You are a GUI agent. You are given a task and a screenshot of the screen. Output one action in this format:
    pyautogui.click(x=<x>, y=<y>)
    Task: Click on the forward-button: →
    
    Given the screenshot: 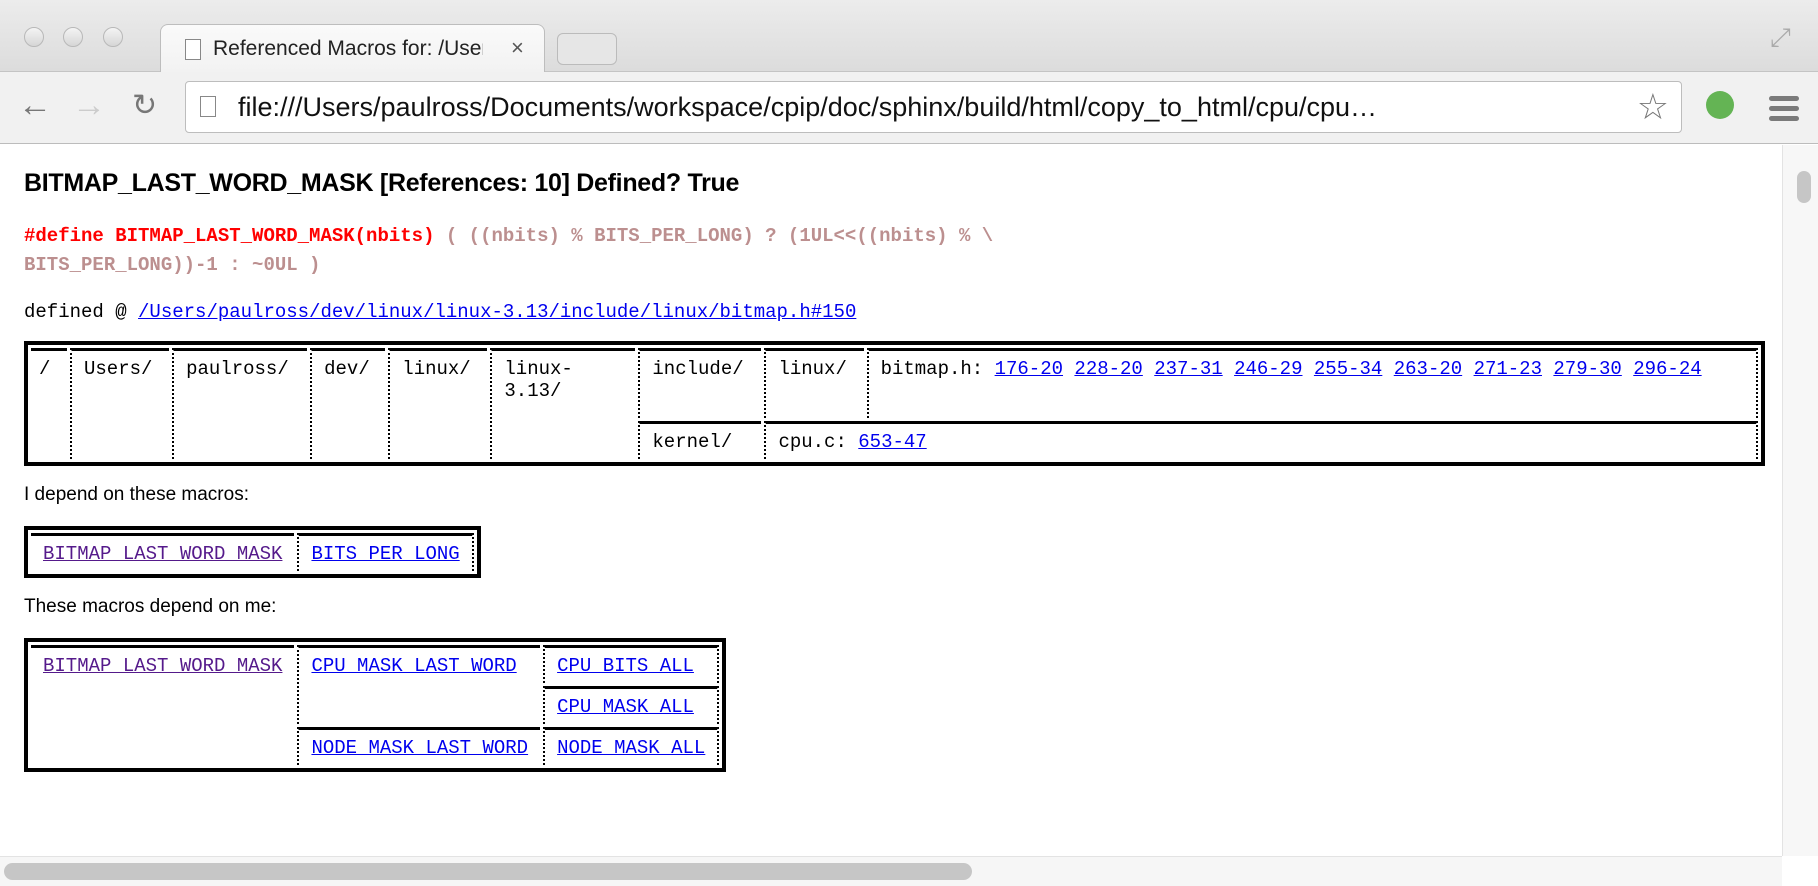 What is the action you would take?
    pyautogui.click(x=89, y=105)
    